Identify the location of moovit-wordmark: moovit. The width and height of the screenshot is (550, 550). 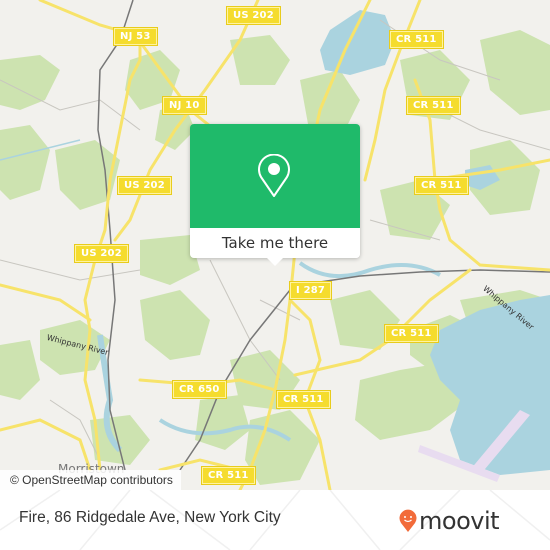
(459, 521).